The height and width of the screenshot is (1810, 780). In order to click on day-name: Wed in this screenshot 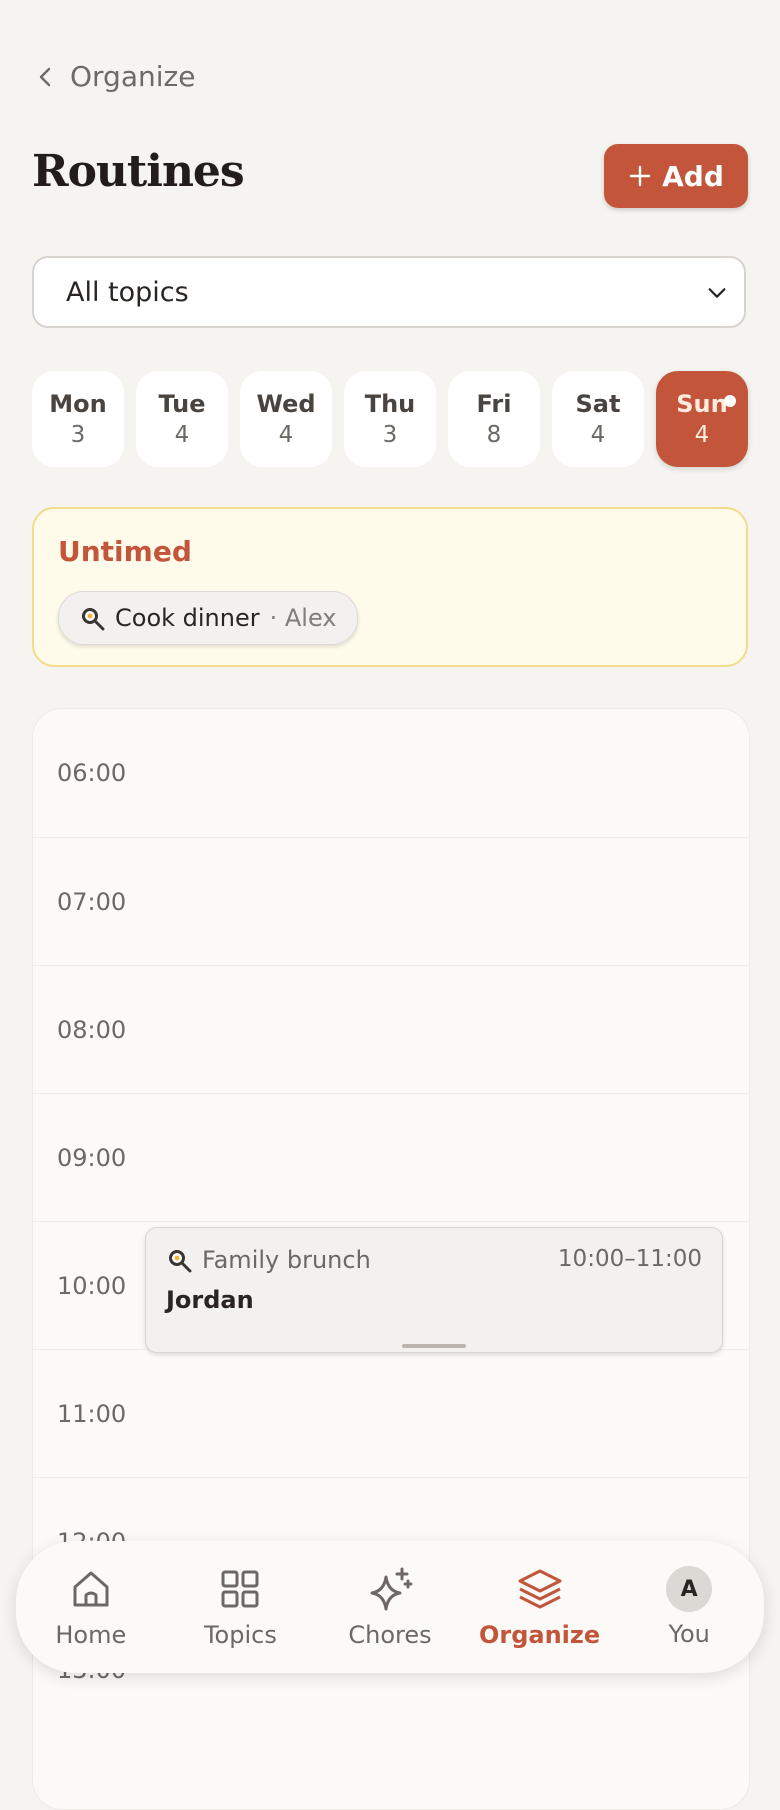, I will do `click(286, 404)`.